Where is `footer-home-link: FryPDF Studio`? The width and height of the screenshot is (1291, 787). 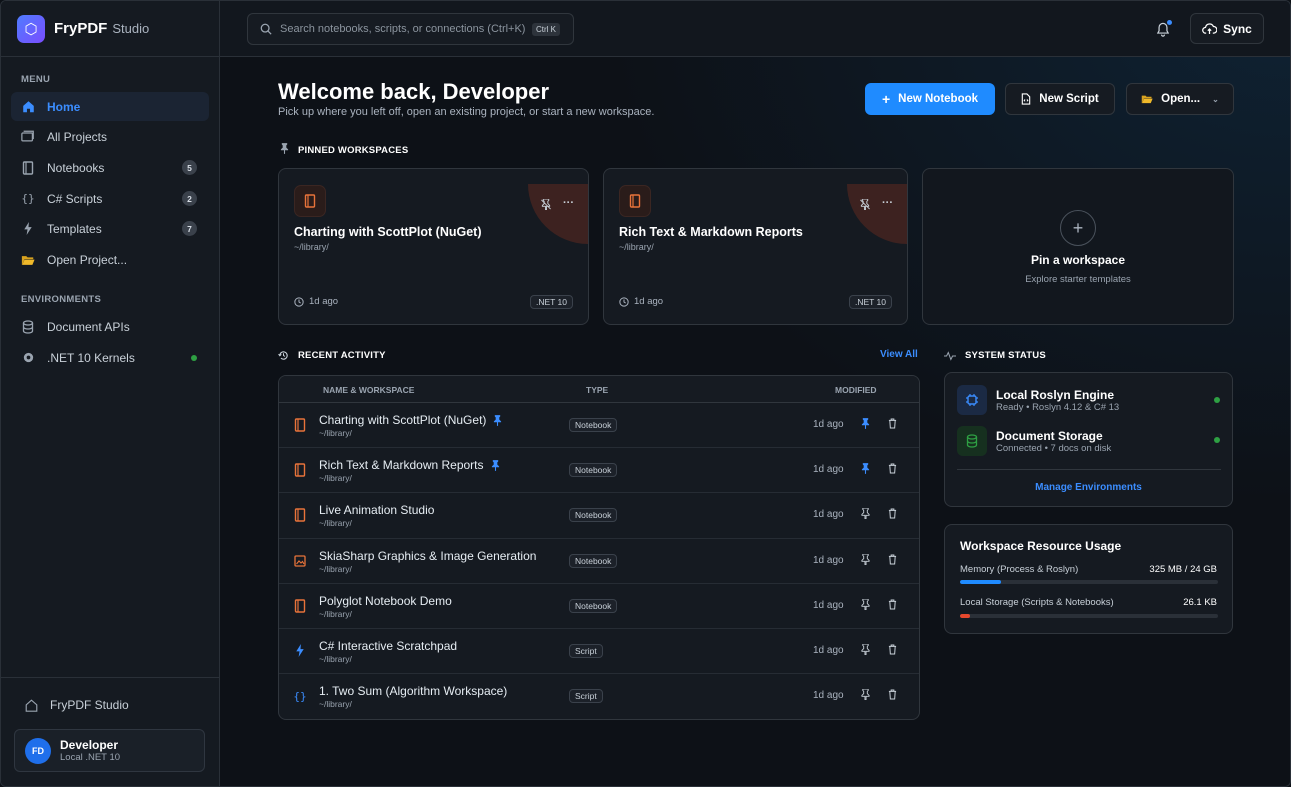 footer-home-link: FryPDF Studio is located at coordinates (77, 705).